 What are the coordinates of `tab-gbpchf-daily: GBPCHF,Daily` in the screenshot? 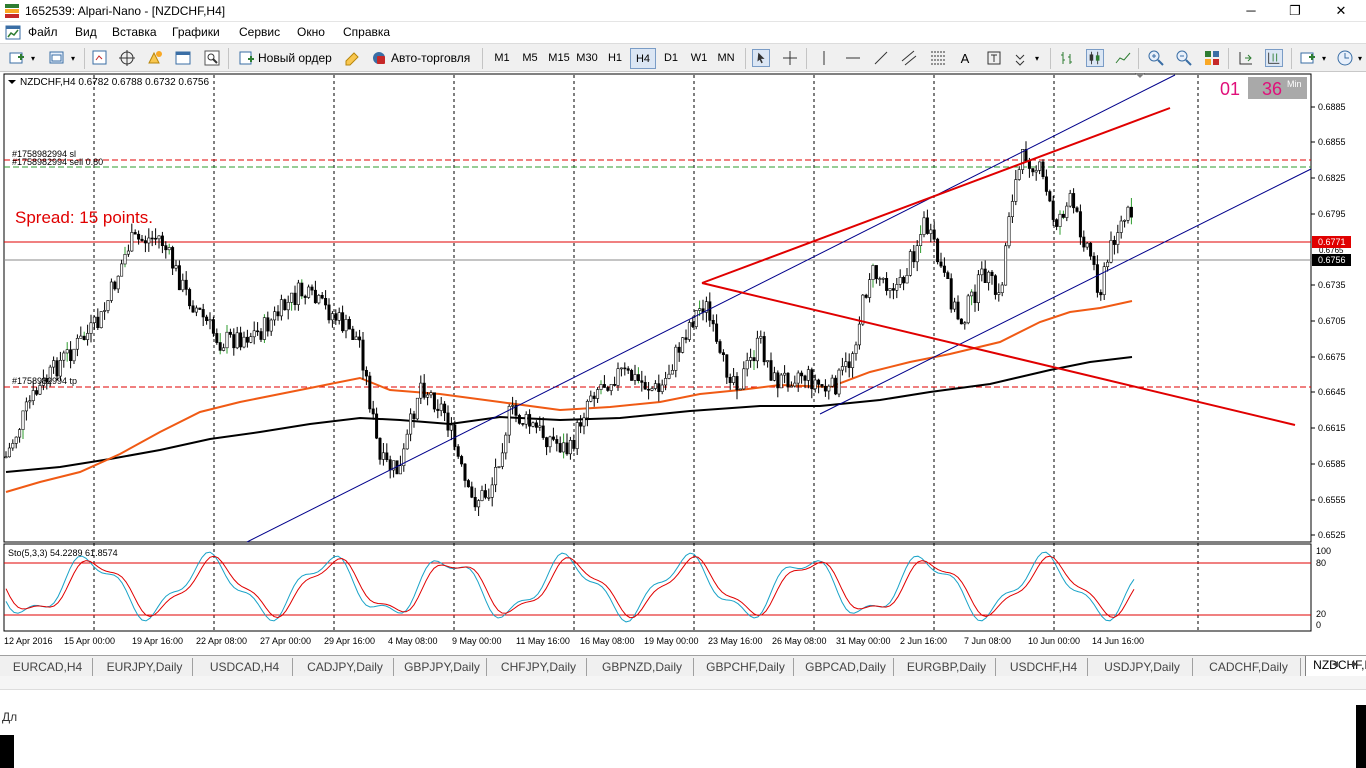 It's located at (746, 667).